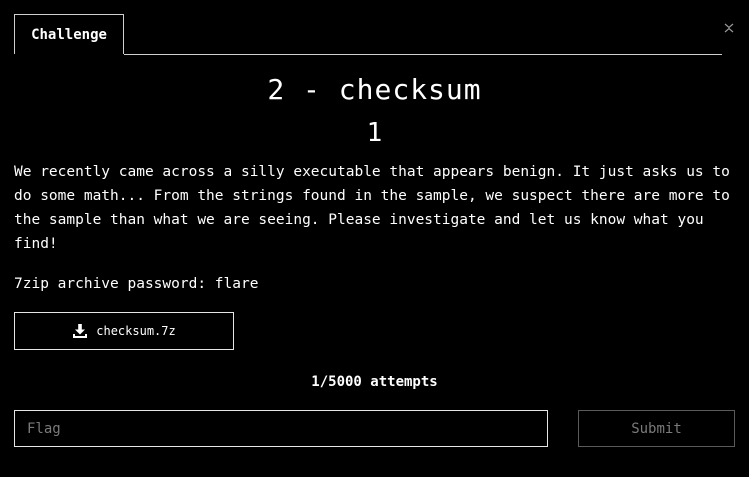 Image resolution: width=749 pixels, height=477 pixels. Describe the element at coordinates (136, 284) in the screenshot. I see `archive-password: 7zip archive password: flare` at that location.